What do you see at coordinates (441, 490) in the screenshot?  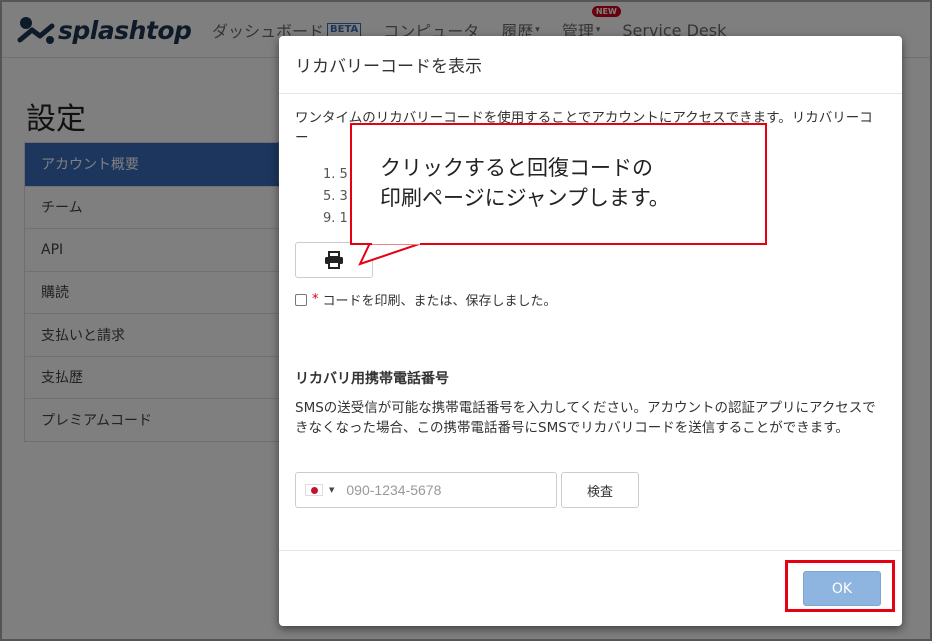 I see `phone-number-input` at bounding box center [441, 490].